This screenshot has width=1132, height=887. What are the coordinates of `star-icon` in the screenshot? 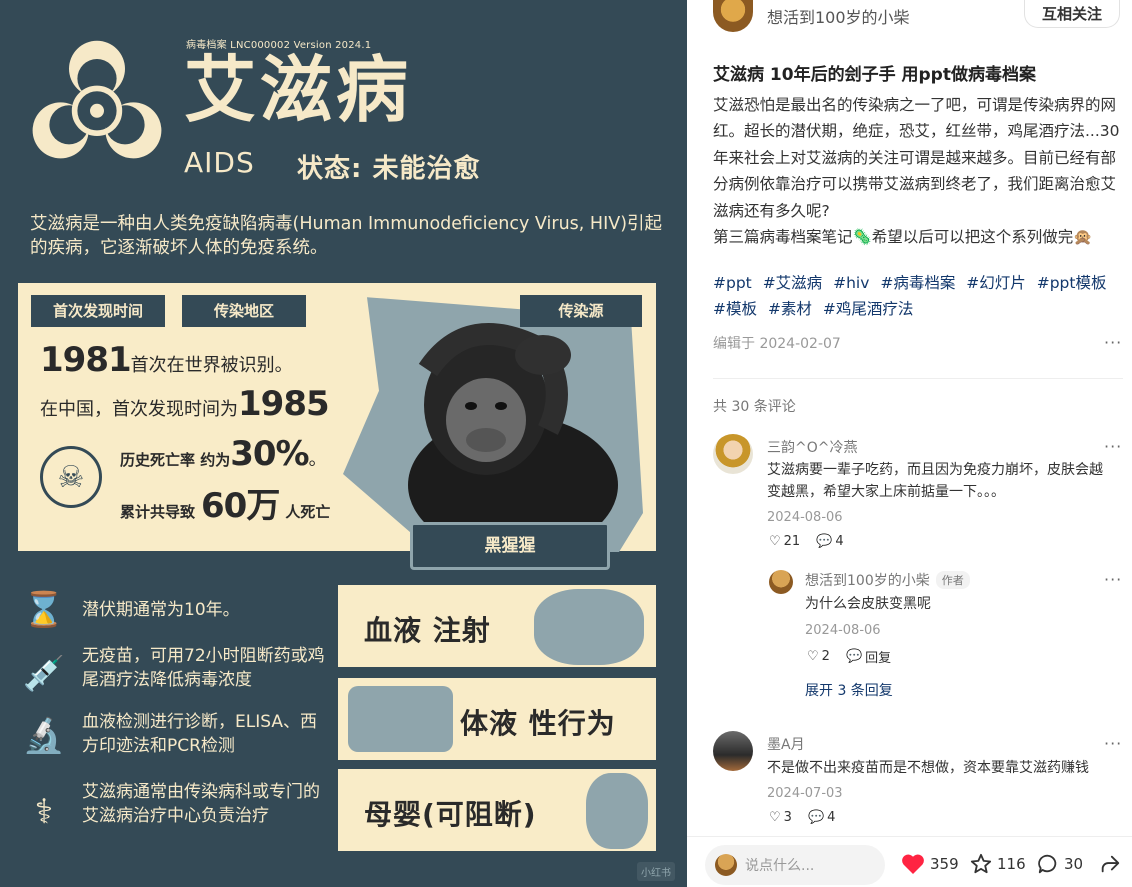 It's located at (981, 863).